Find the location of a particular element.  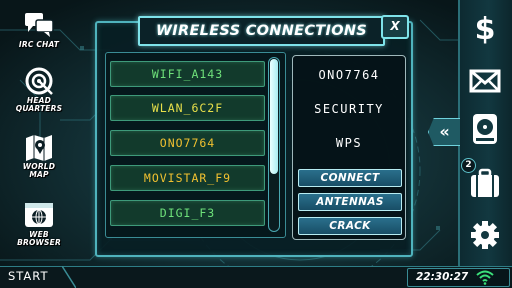

hard-drive-icon is located at coordinates (485, 129).